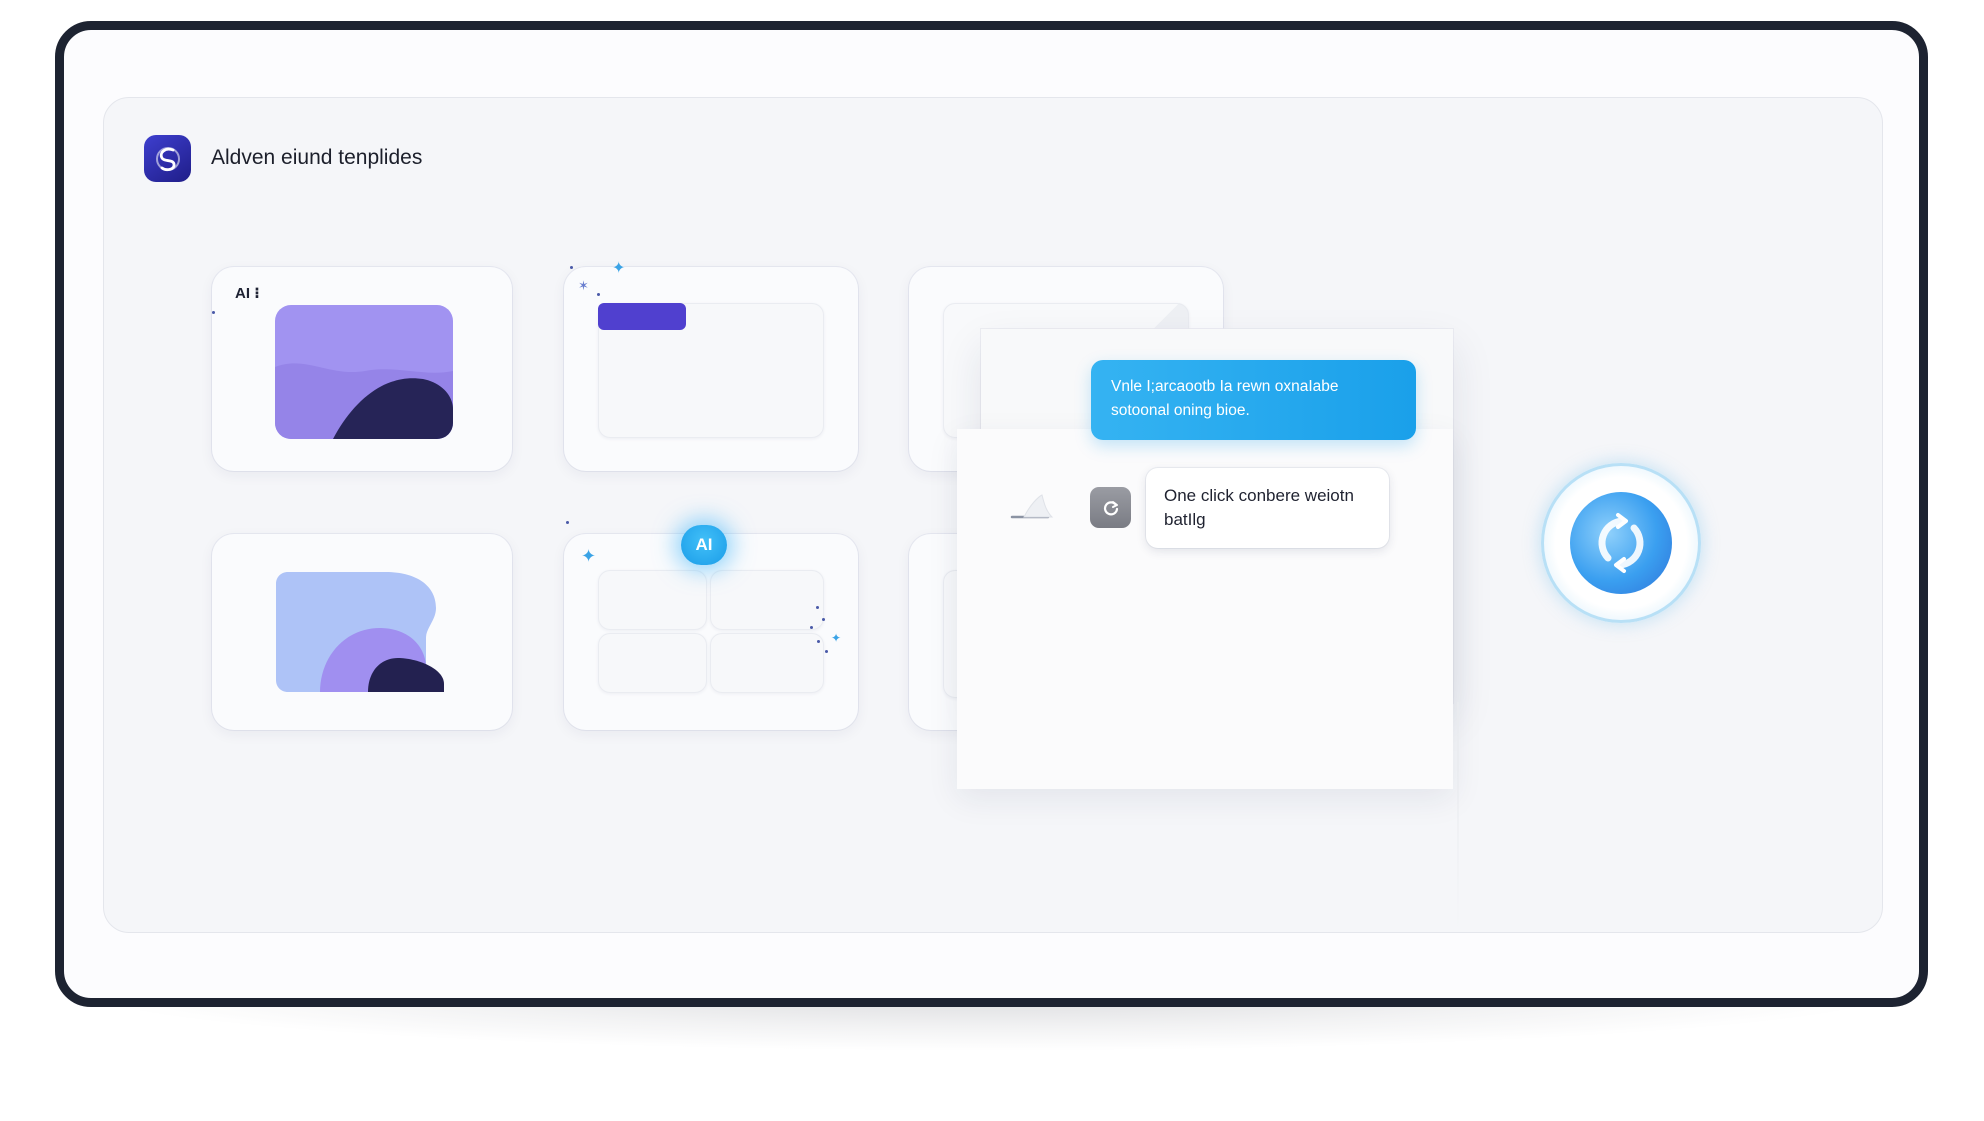  Describe the element at coordinates (1032, 507) in the screenshot. I see `paper-plane-icon` at that location.